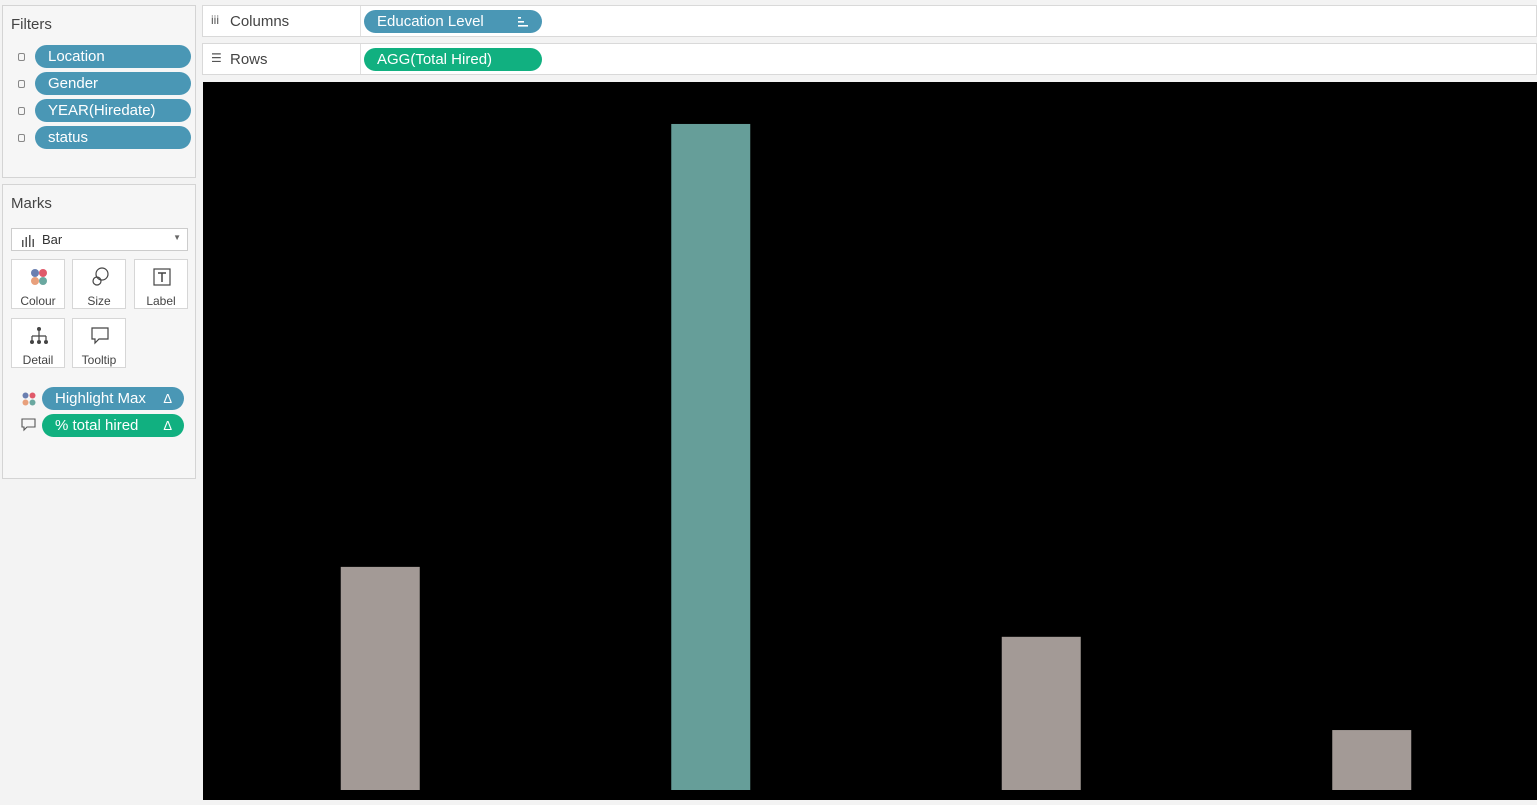  I want to click on filter-pill-location: Location, so click(113, 56).